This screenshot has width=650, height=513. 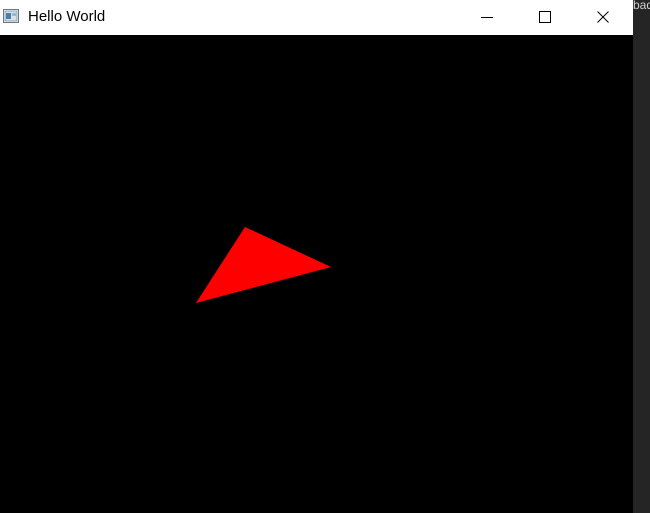 I want to click on title-bar: Hello World, so click(x=316, y=17).